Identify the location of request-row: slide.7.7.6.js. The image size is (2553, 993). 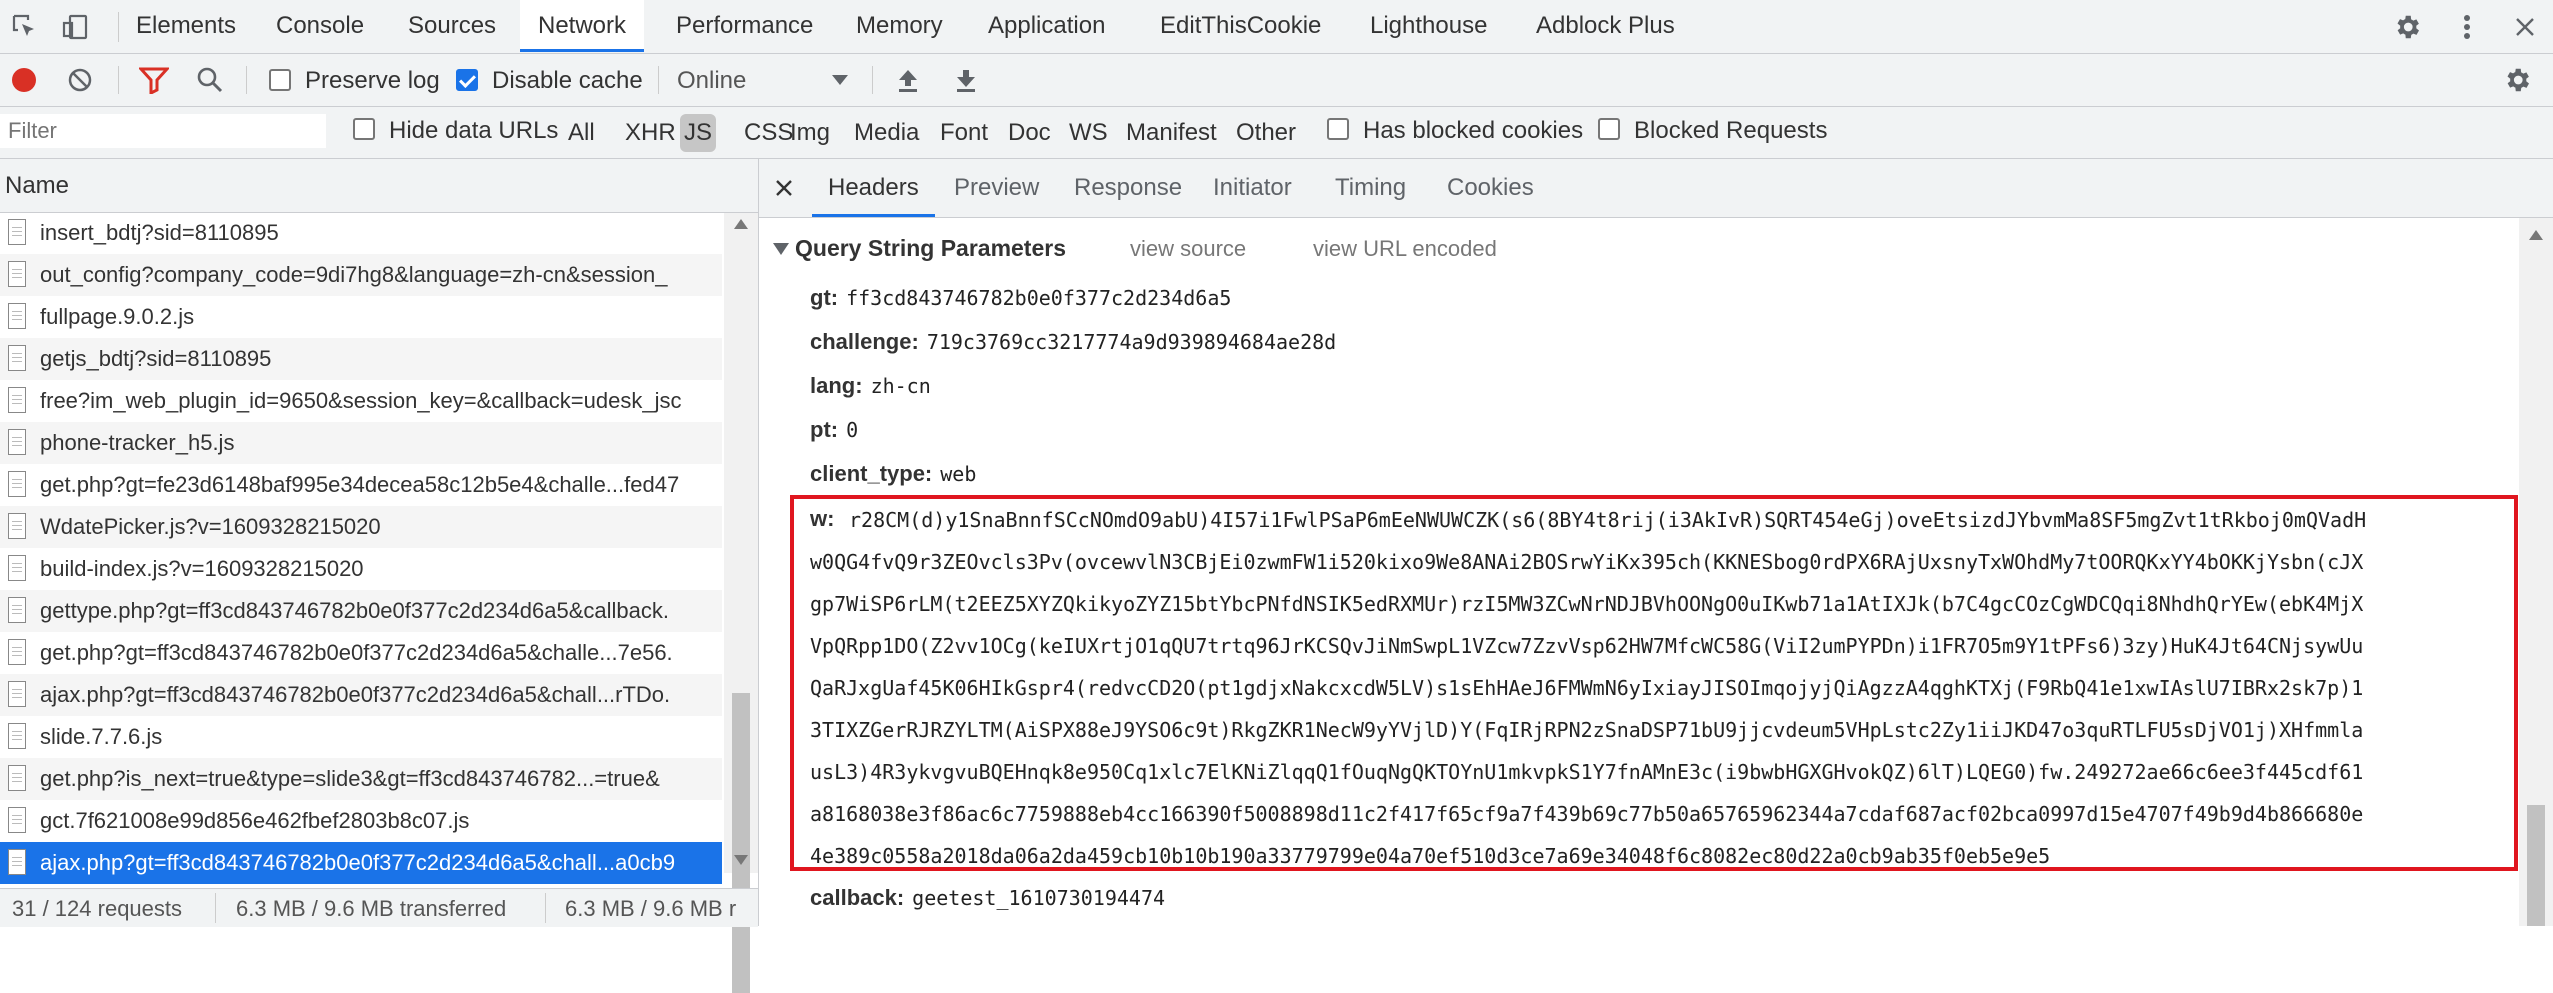
(361, 737).